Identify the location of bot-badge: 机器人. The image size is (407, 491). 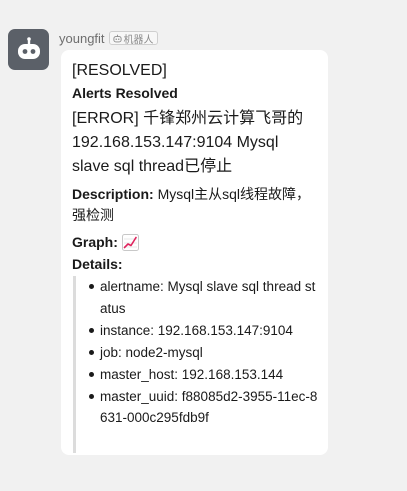
(133, 38).